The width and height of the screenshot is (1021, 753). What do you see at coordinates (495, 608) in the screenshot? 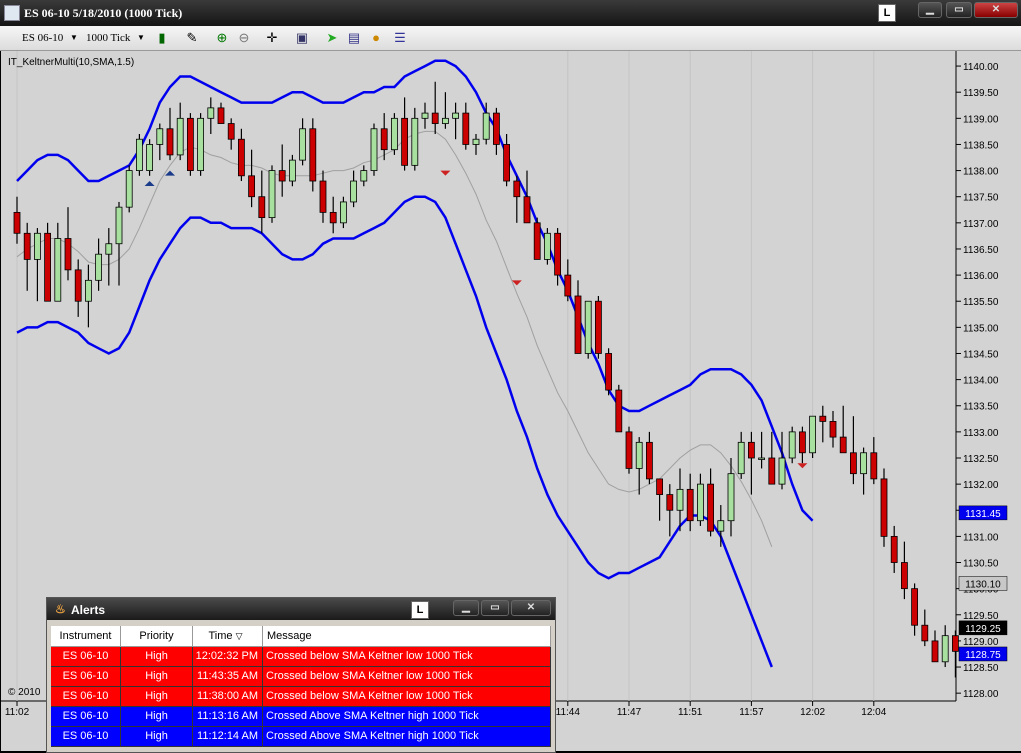
I see `alerts-maximize-button: ▭` at bounding box center [495, 608].